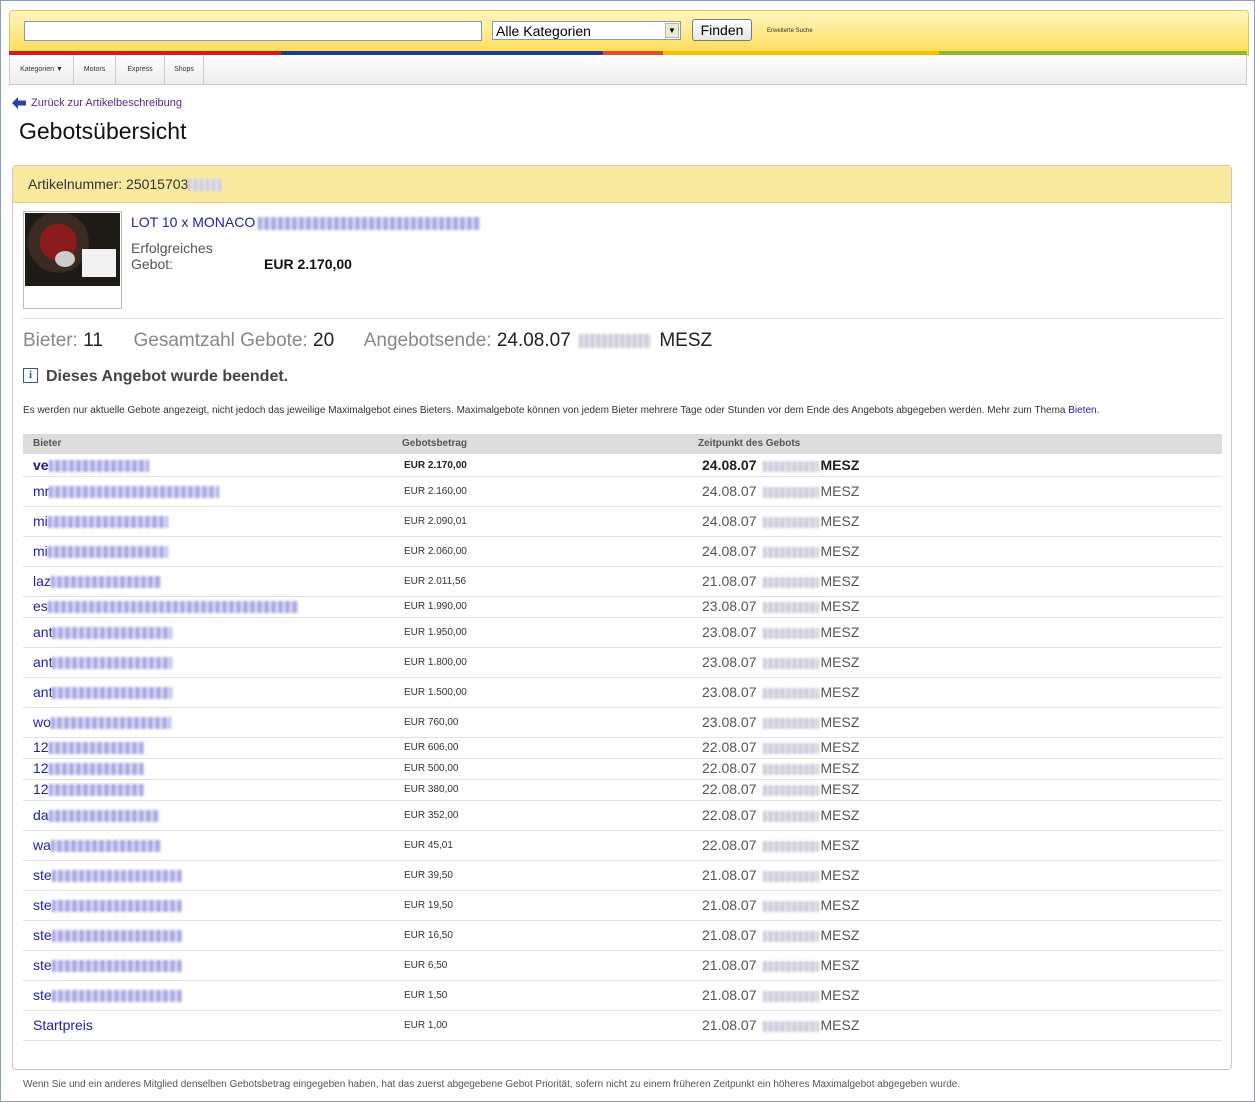 The width and height of the screenshot is (1255, 1102). I want to click on bidder-link: wo, so click(102, 722).